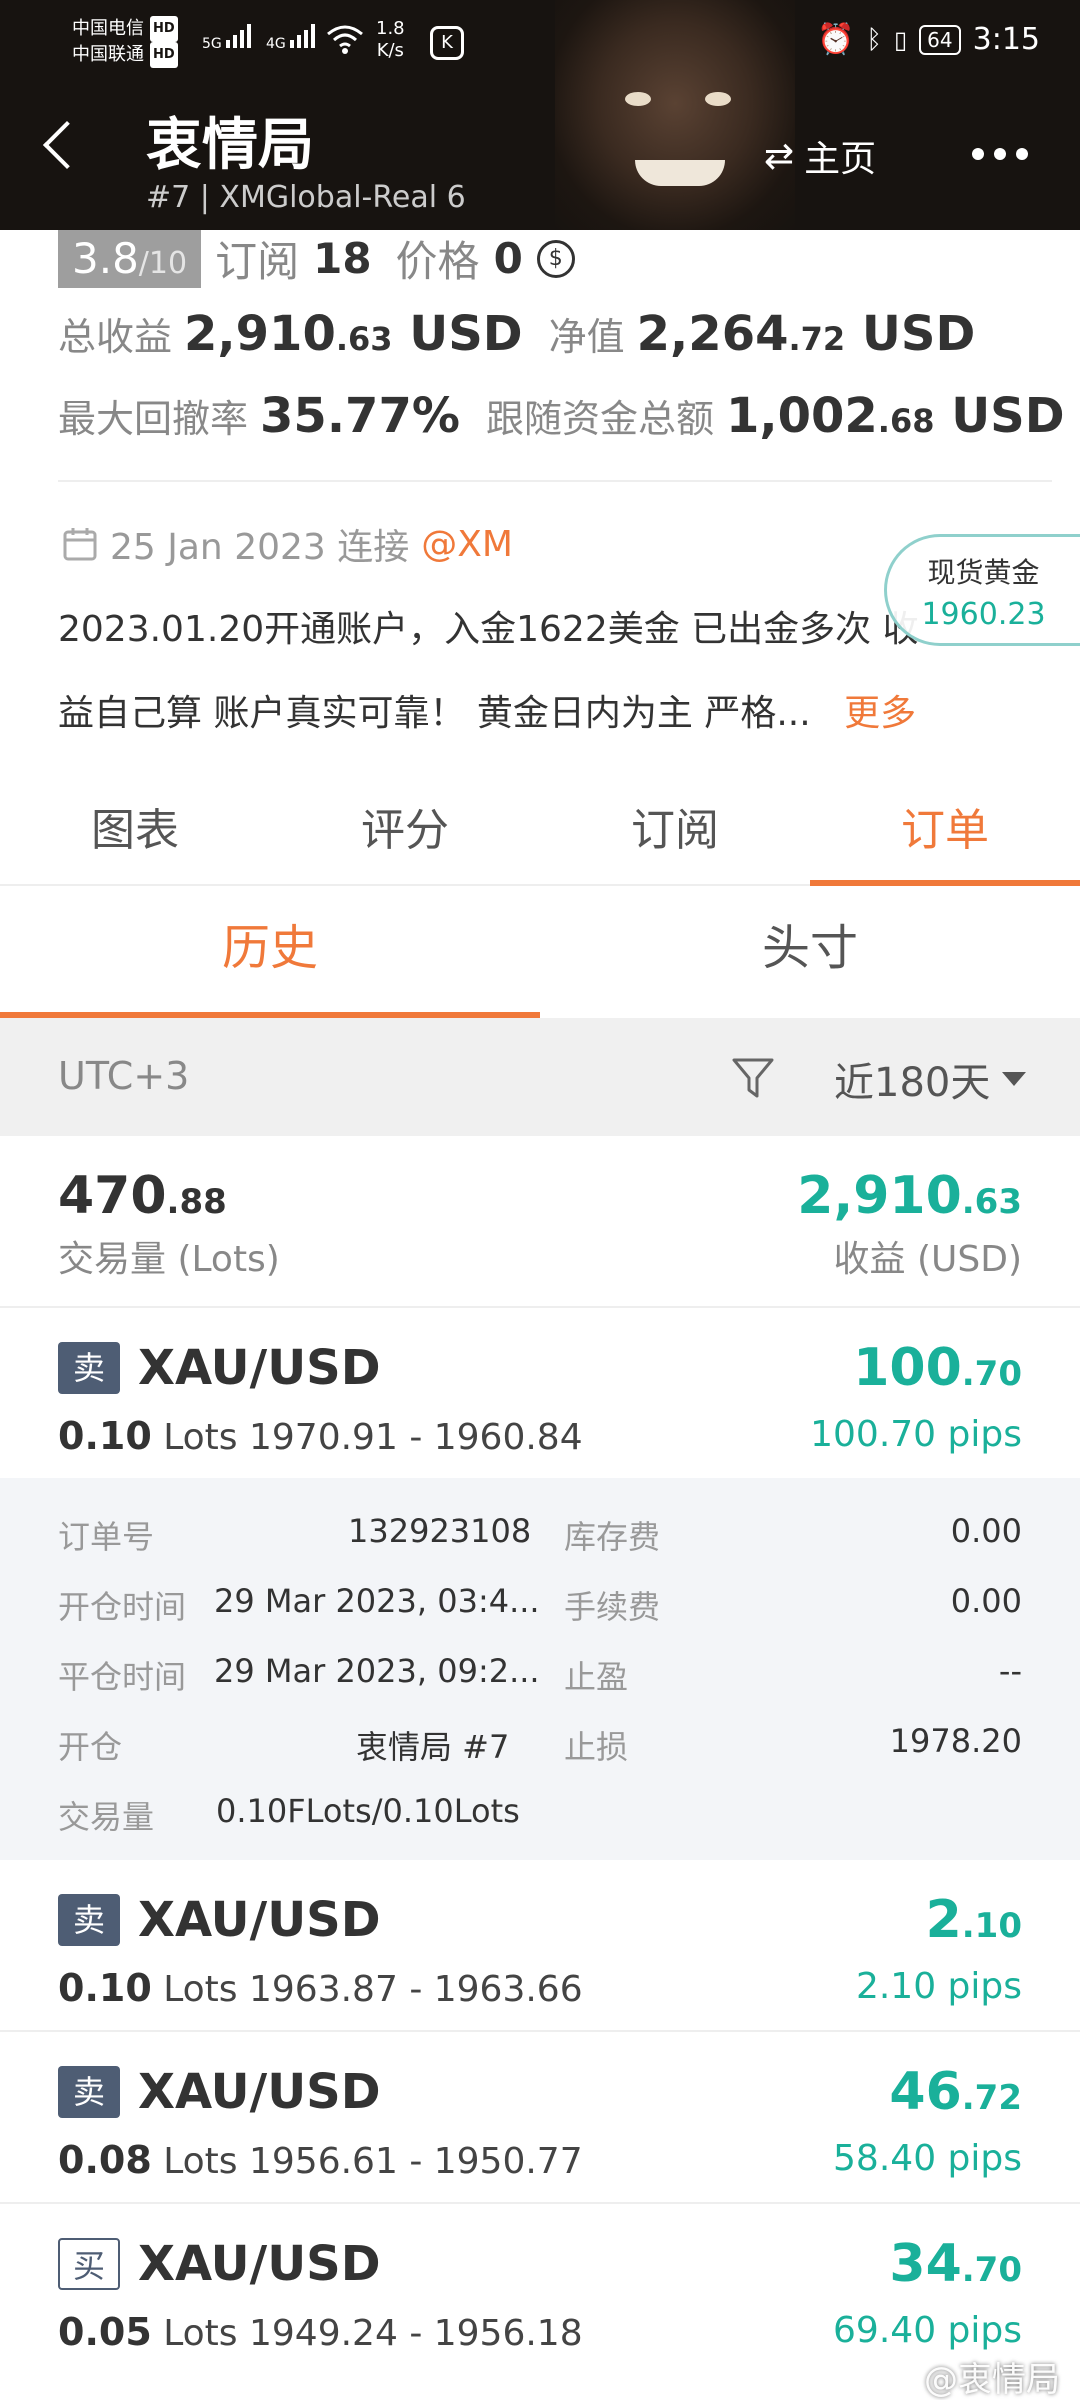 The width and height of the screenshot is (1080, 2400). Describe the element at coordinates (306, 197) in the screenshot. I see `account-subtitle: #7 | XMGlobal-Real 6` at that location.